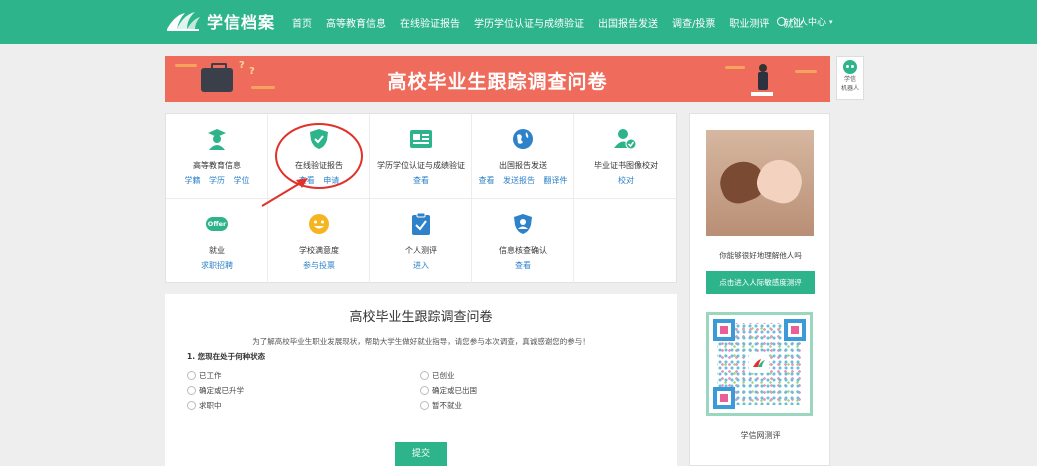 The width and height of the screenshot is (1037, 466). What do you see at coordinates (556, 180) in the screenshot?
I see `link-translation: 翻译件` at bounding box center [556, 180].